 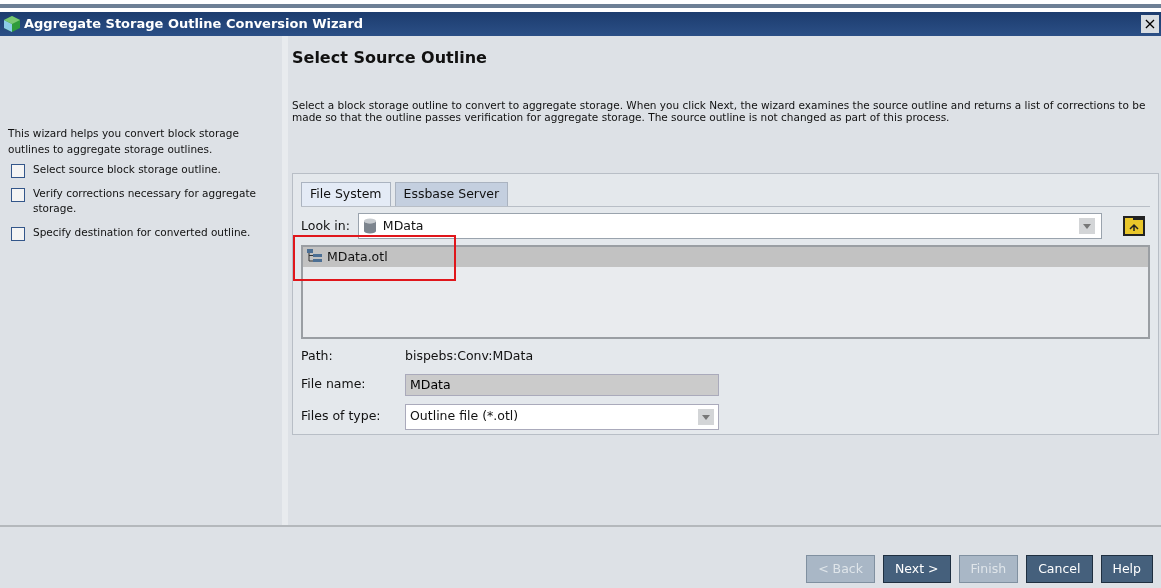 What do you see at coordinates (1126, 569) in the screenshot?
I see `wizard-button: Help` at bounding box center [1126, 569].